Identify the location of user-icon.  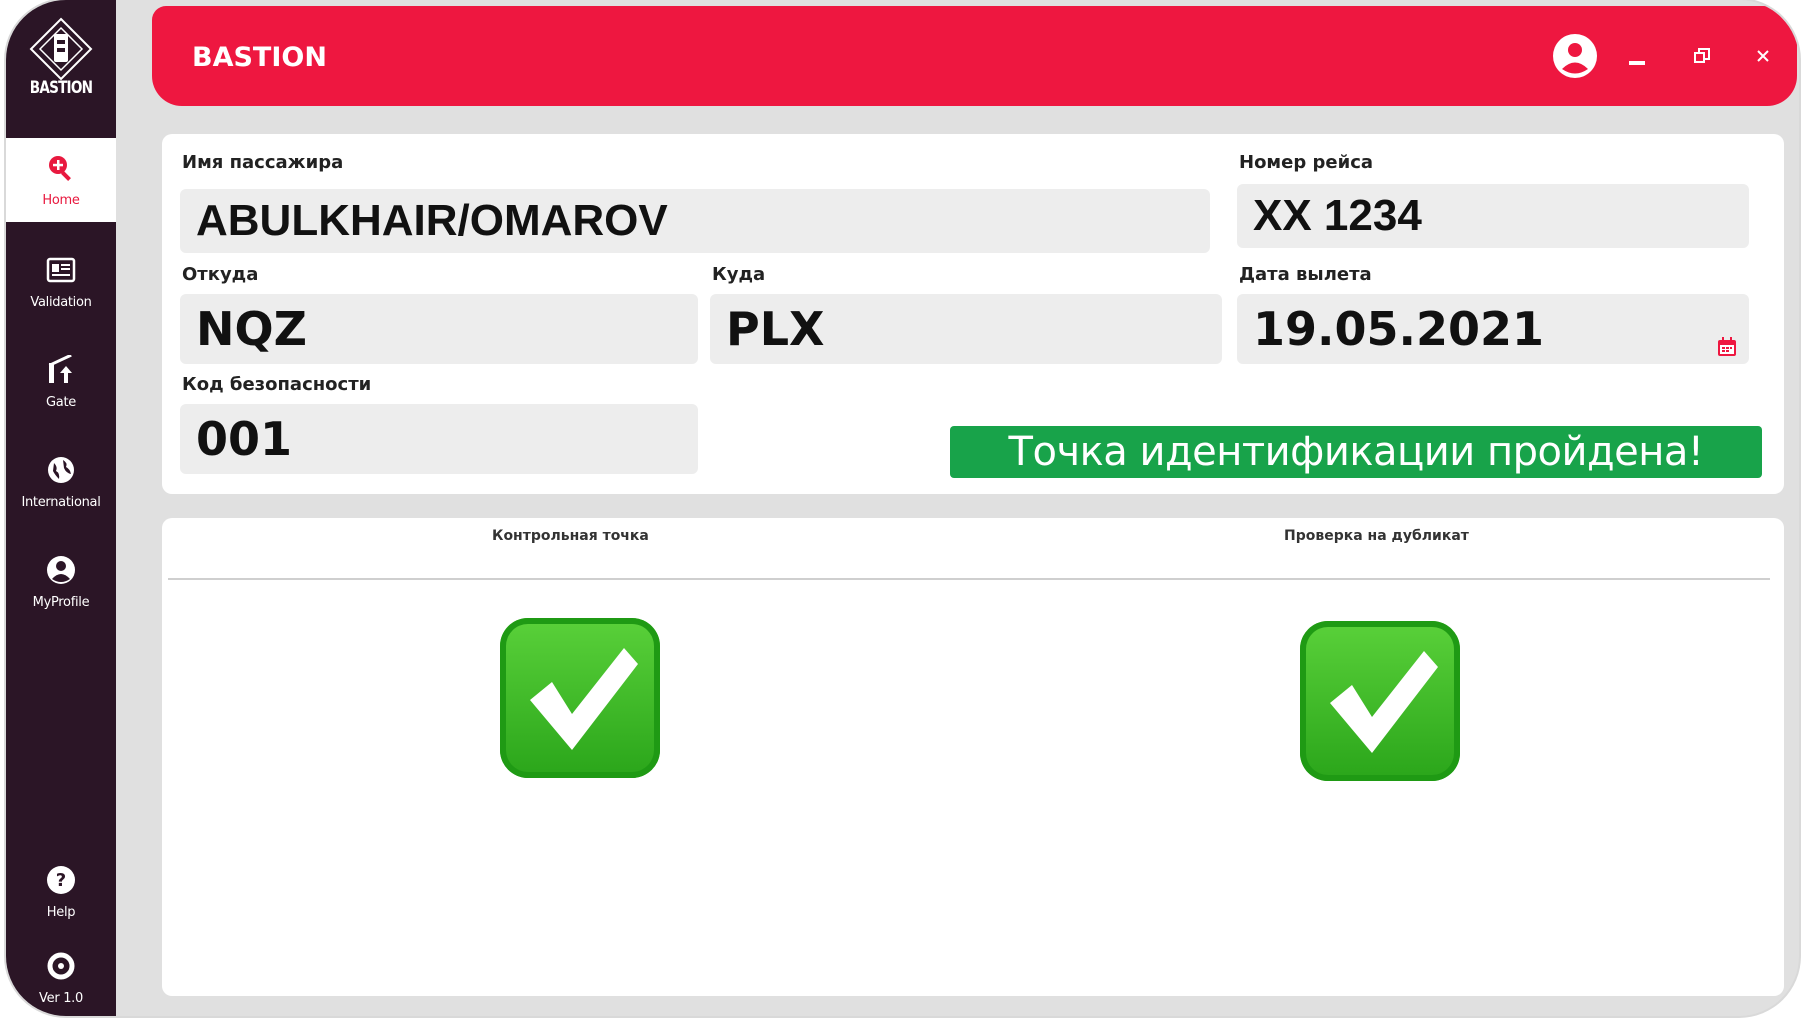
(1575, 58).